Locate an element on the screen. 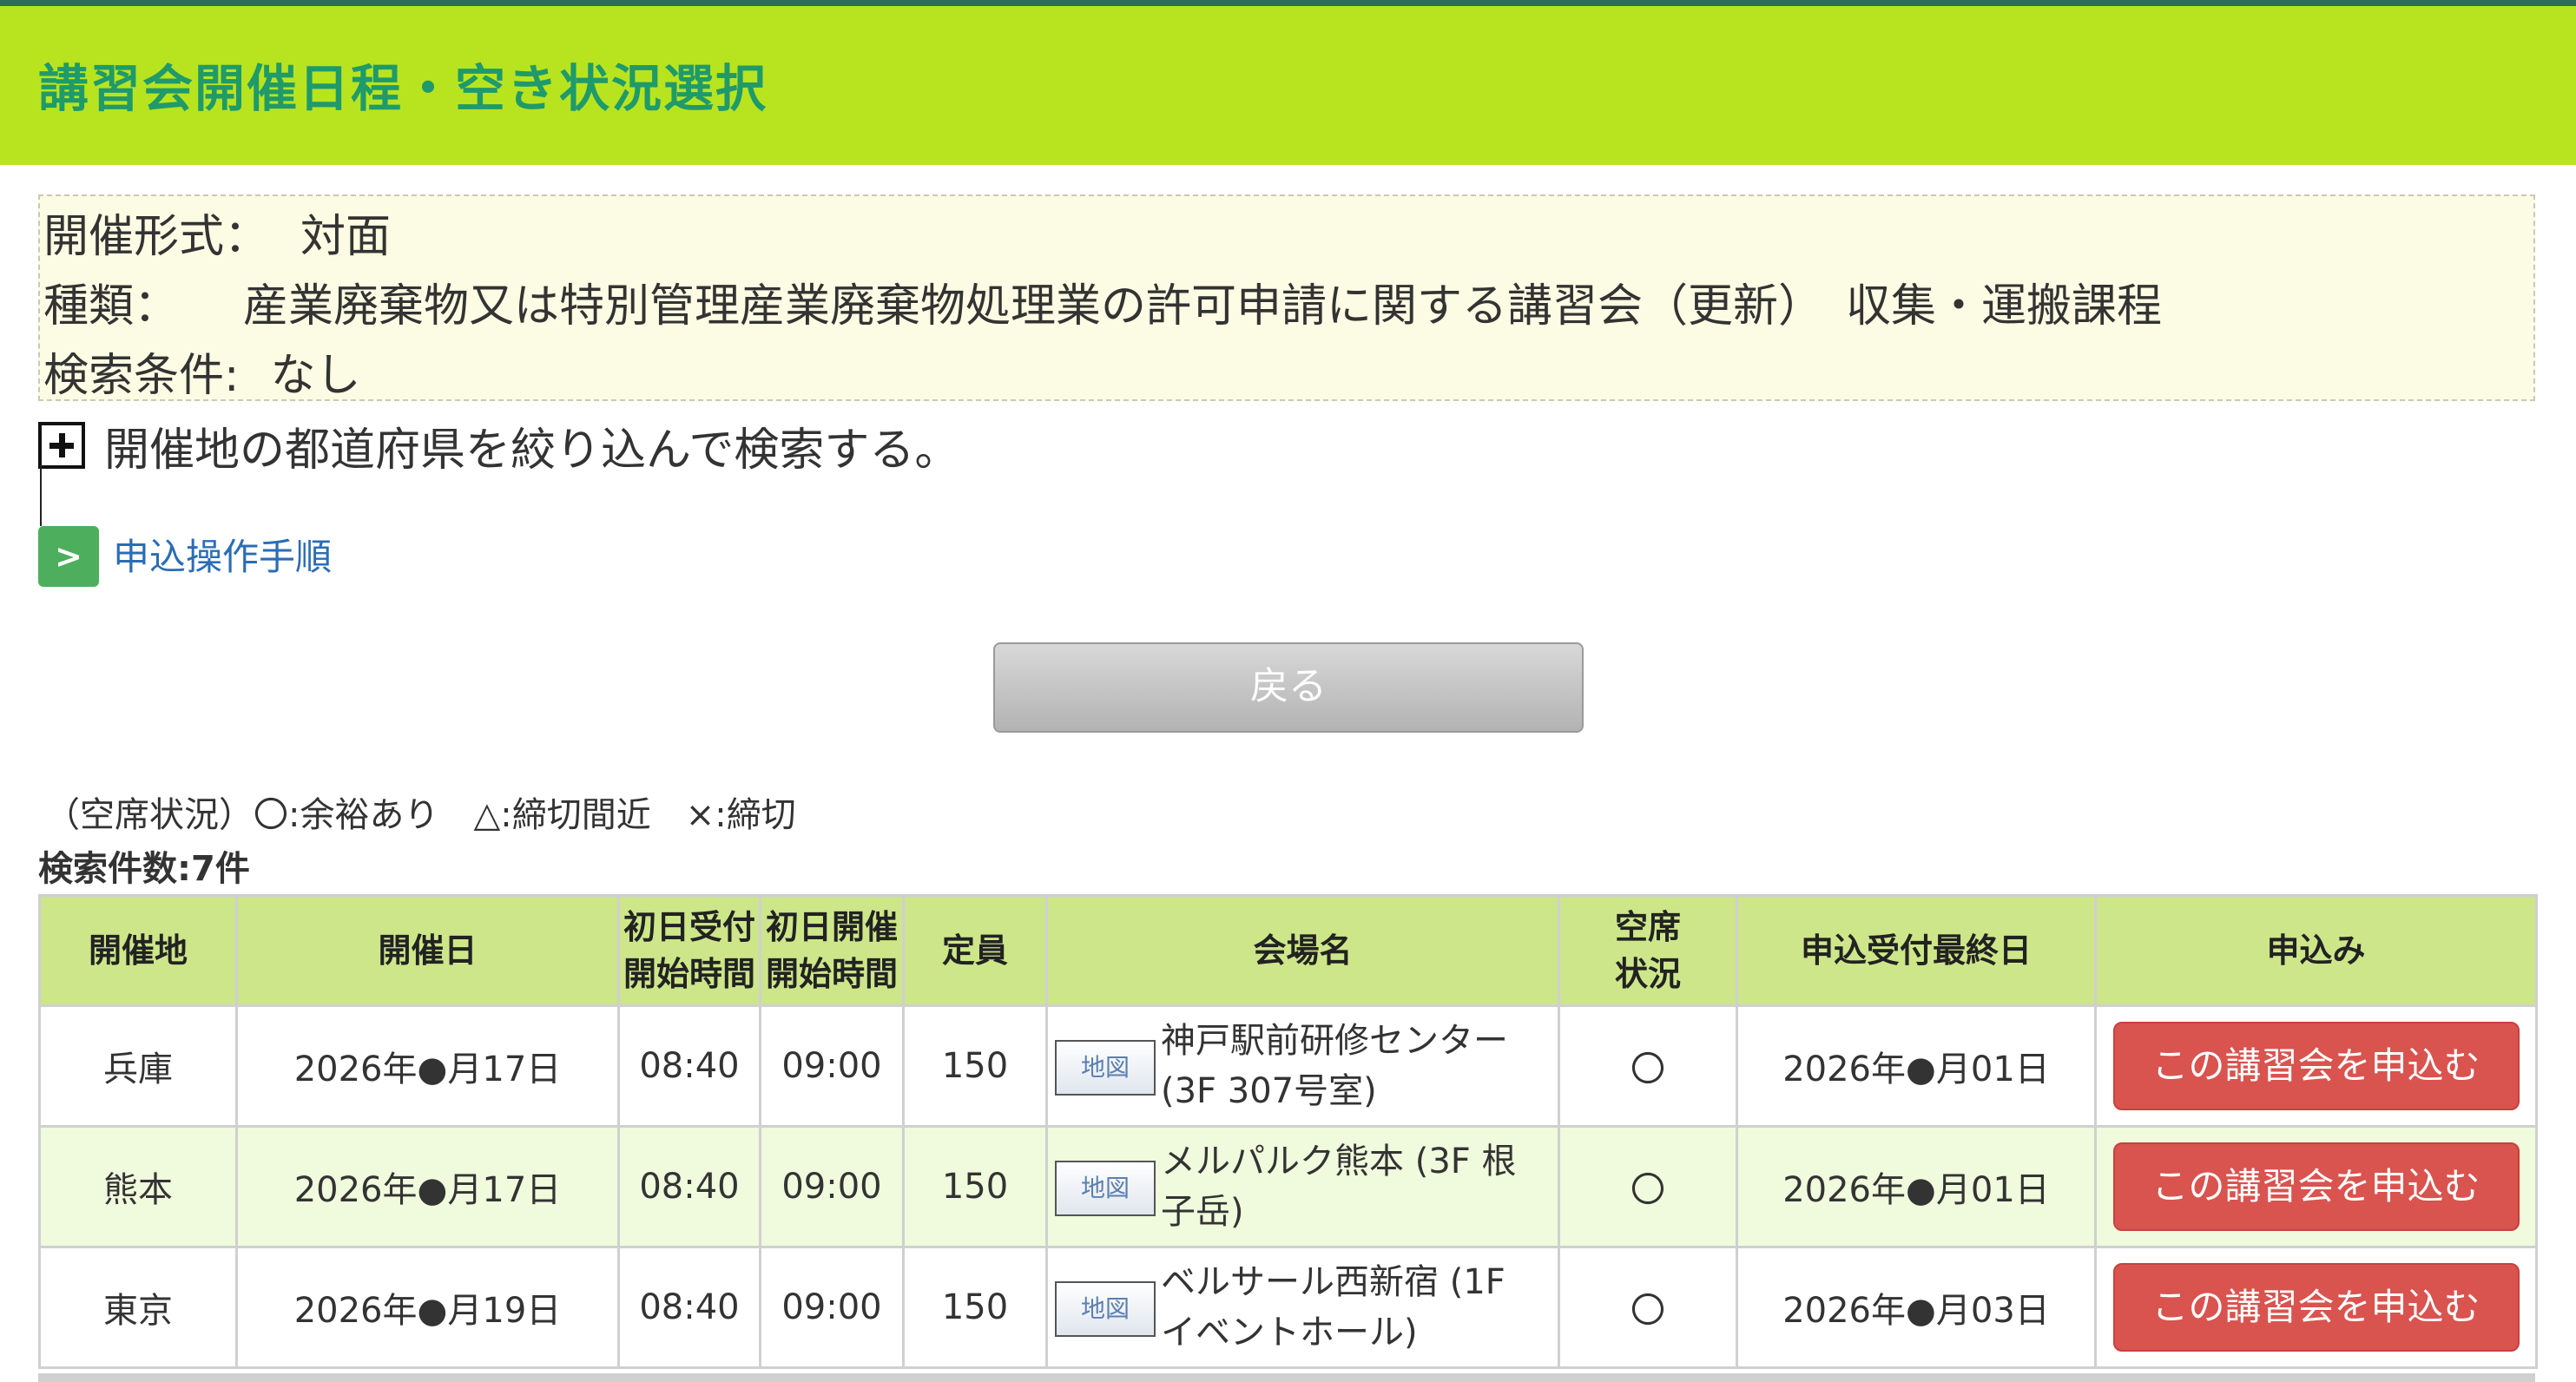  cell-venue: 地図 神戸駅前研修センター(3F 307号室) is located at coordinates (1302, 1066).